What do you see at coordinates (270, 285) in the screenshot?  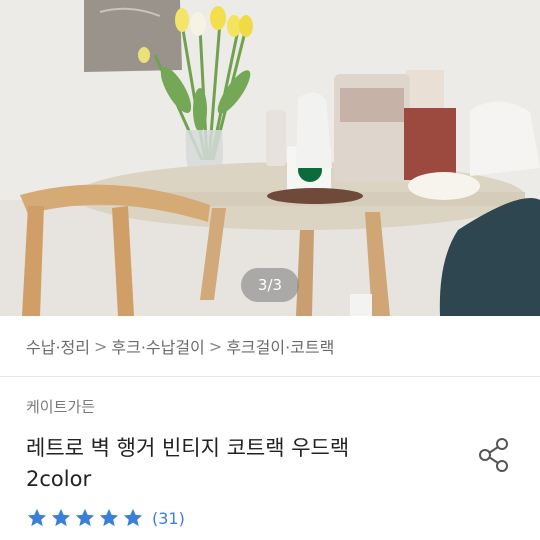 I see `image-counter: 3/3` at bounding box center [270, 285].